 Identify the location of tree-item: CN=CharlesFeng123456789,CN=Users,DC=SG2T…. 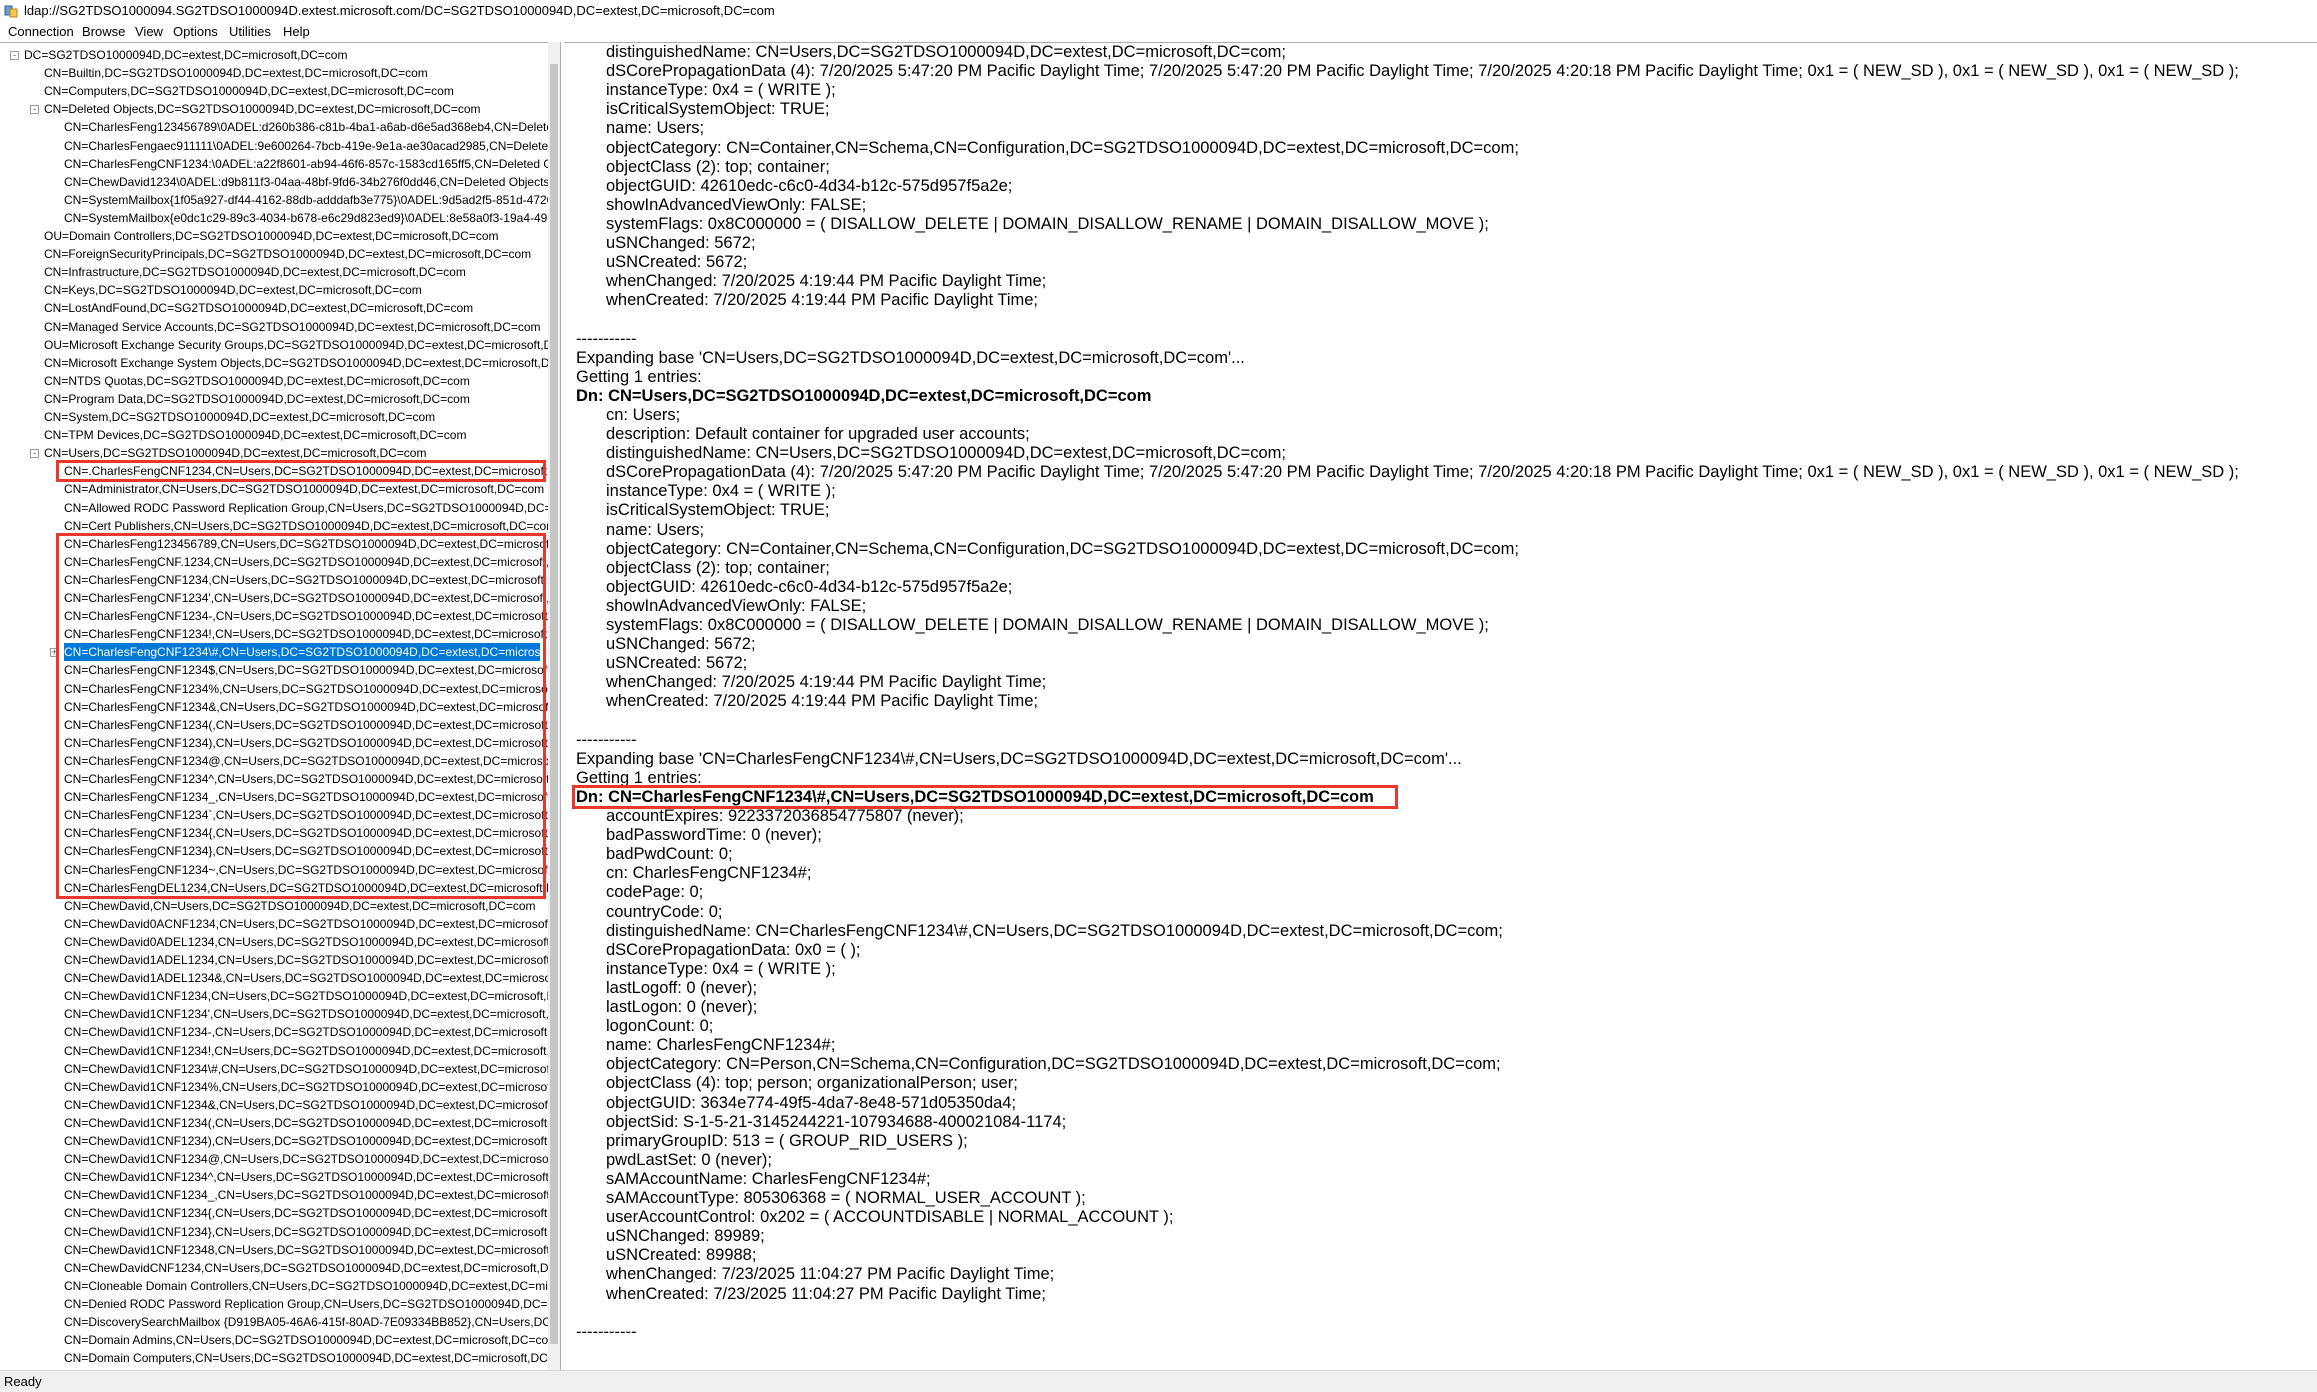
(306, 544).